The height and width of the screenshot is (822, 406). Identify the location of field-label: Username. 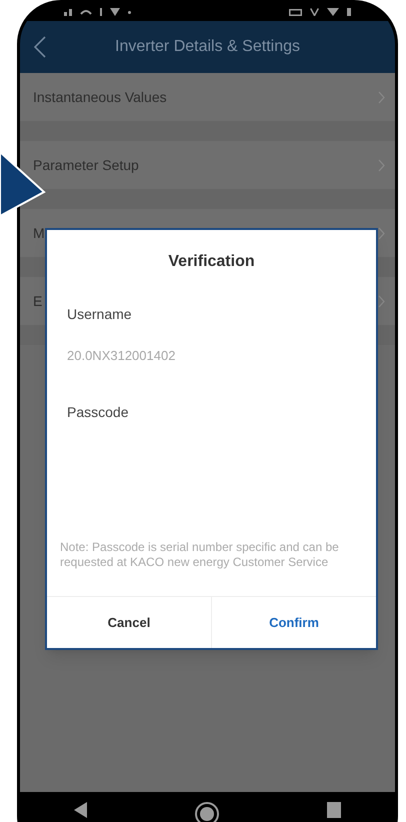
(100, 314).